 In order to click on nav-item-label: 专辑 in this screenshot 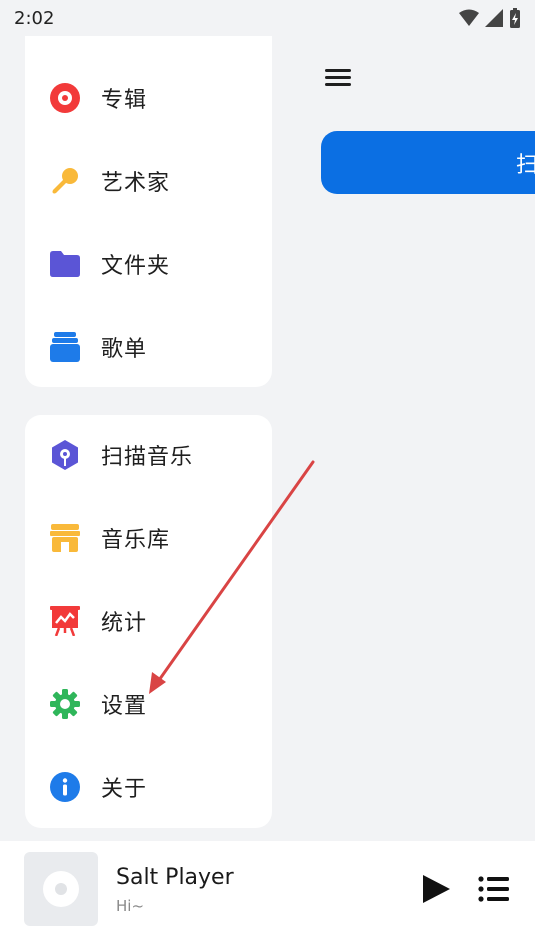, I will do `click(124, 100)`.